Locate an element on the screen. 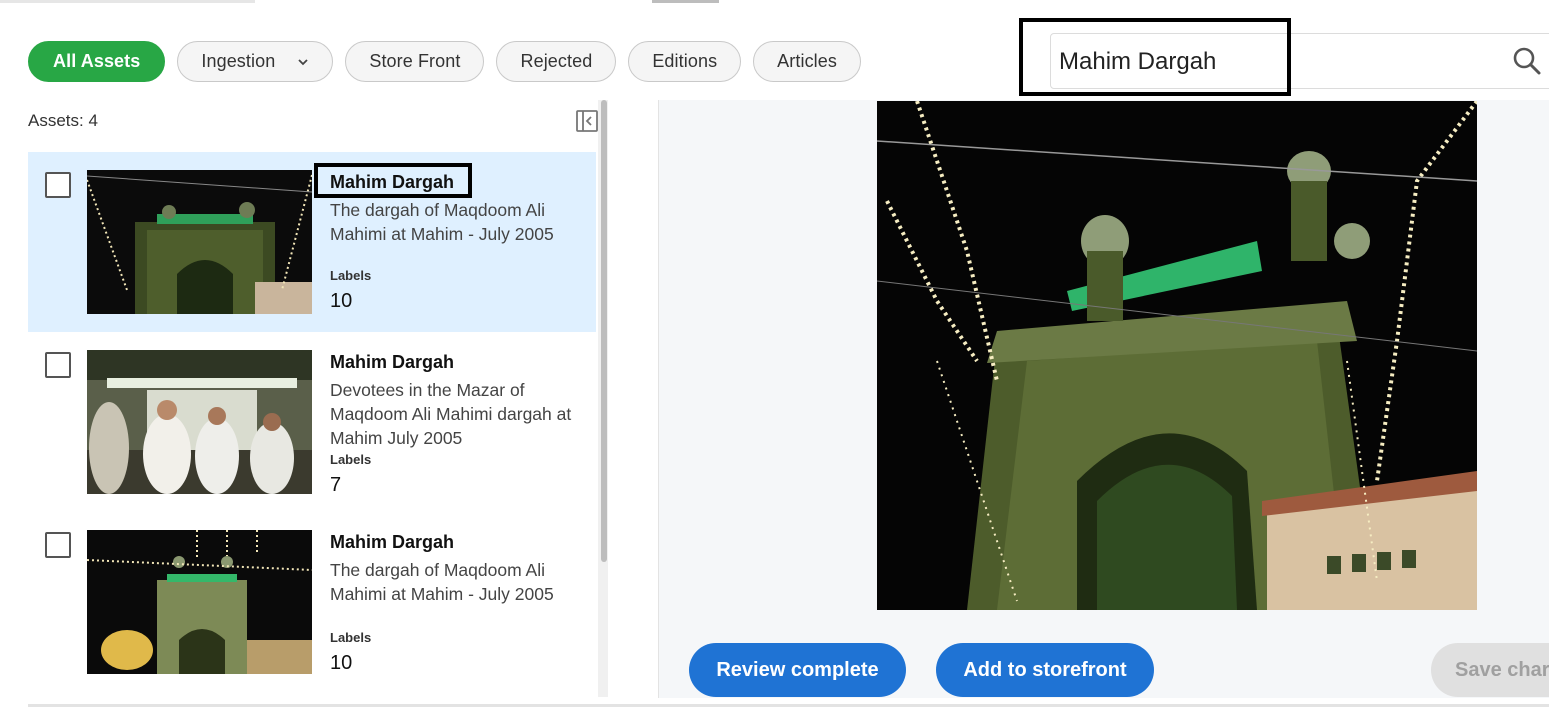  chip-ingestion: Ingestion is located at coordinates (255, 61).